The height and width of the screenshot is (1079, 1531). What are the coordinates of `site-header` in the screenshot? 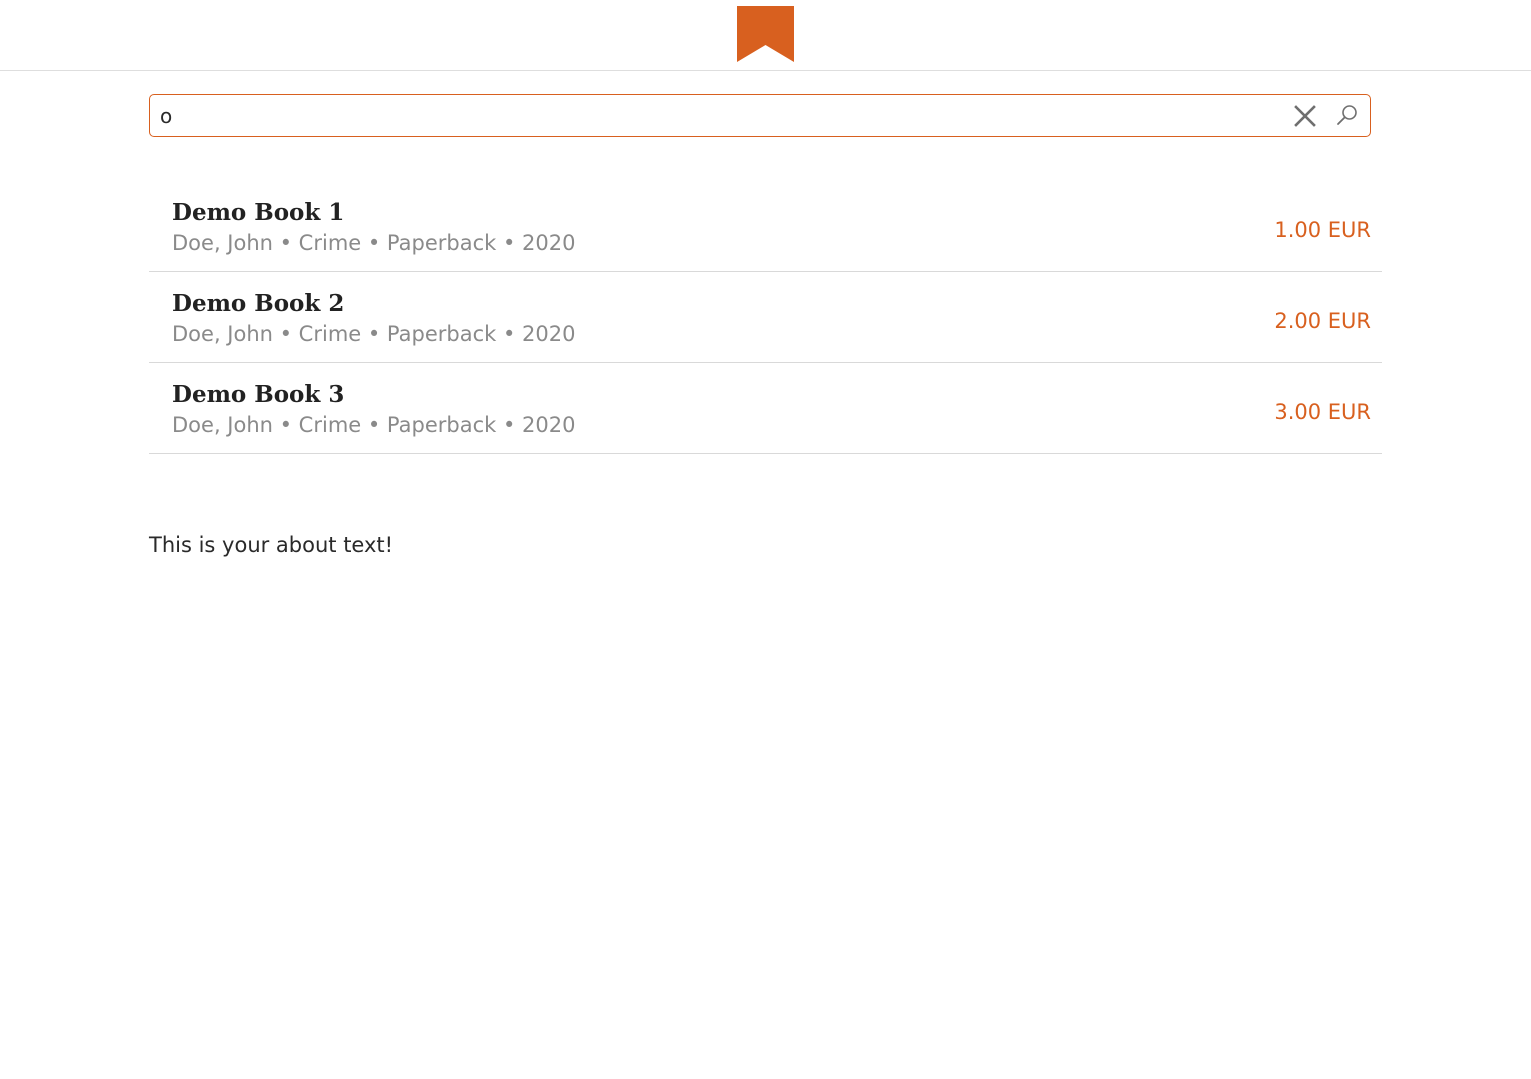 It's located at (765, 35).